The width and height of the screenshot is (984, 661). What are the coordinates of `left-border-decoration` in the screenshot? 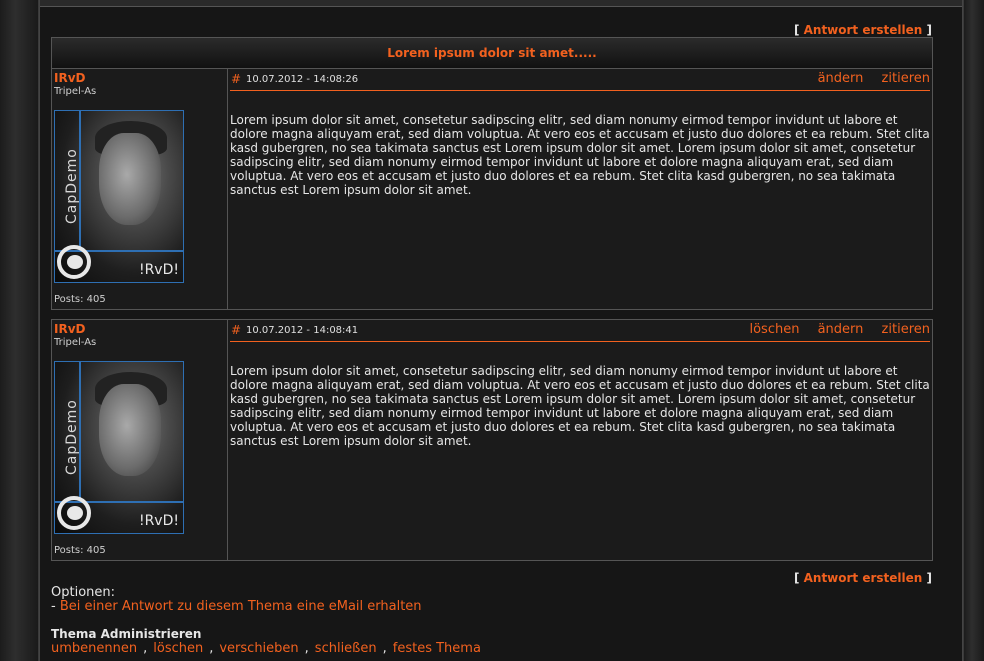 It's located at (19, 330).